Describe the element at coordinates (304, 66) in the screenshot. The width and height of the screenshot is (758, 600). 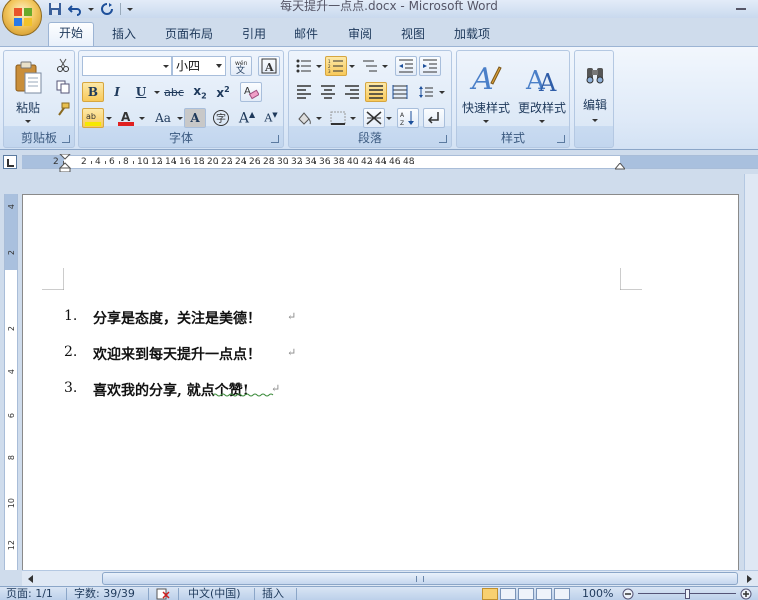
I see `bullets-button` at that location.